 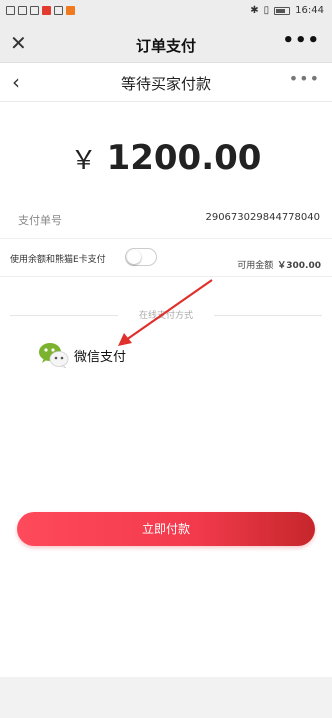 I want to click on vibrate-icon: ▯, so click(x=266, y=10).